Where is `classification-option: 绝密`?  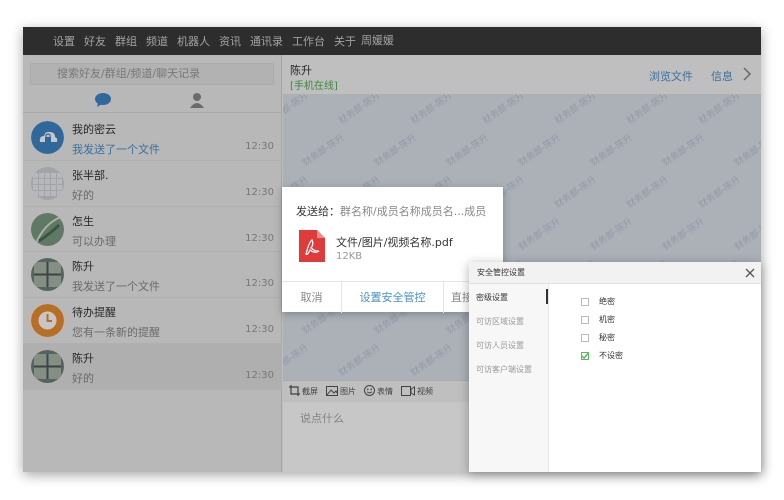 classification-option: 绝密 is located at coordinates (598, 301).